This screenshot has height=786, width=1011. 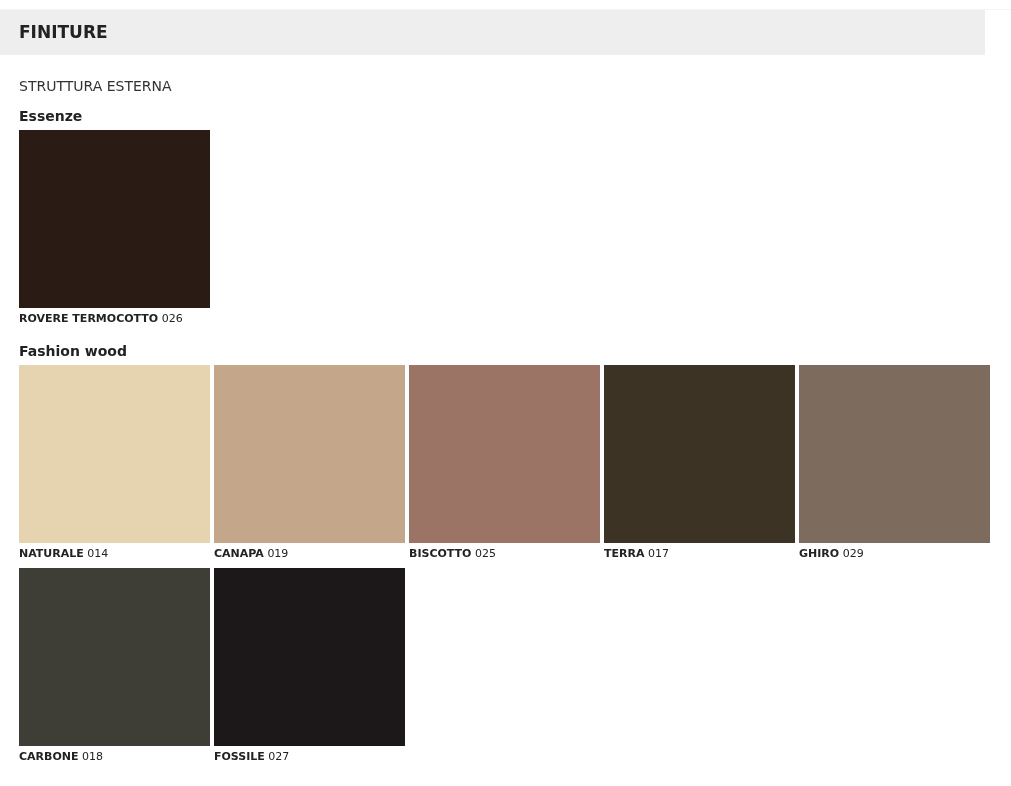 I want to click on section-title: STRUTTURA ESTERNA, so click(x=96, y=86).